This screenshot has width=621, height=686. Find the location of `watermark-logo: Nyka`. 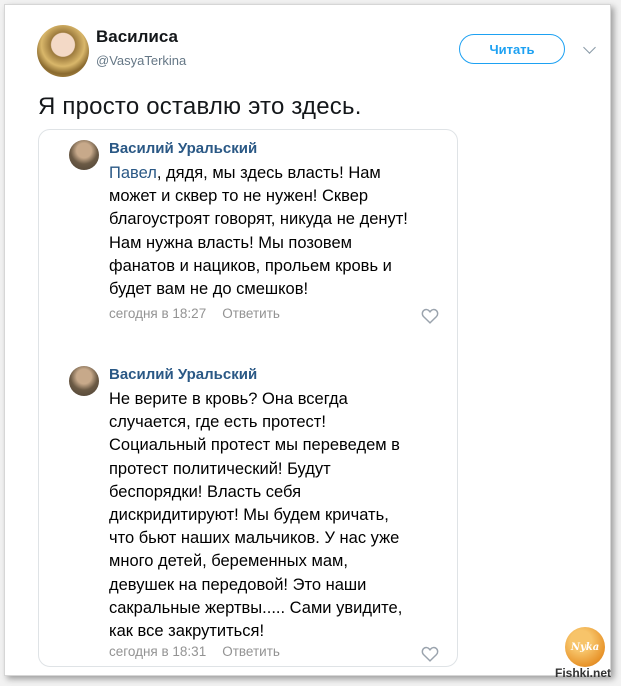

watermark-logo: Nyka is located at coordinates (585, 647).